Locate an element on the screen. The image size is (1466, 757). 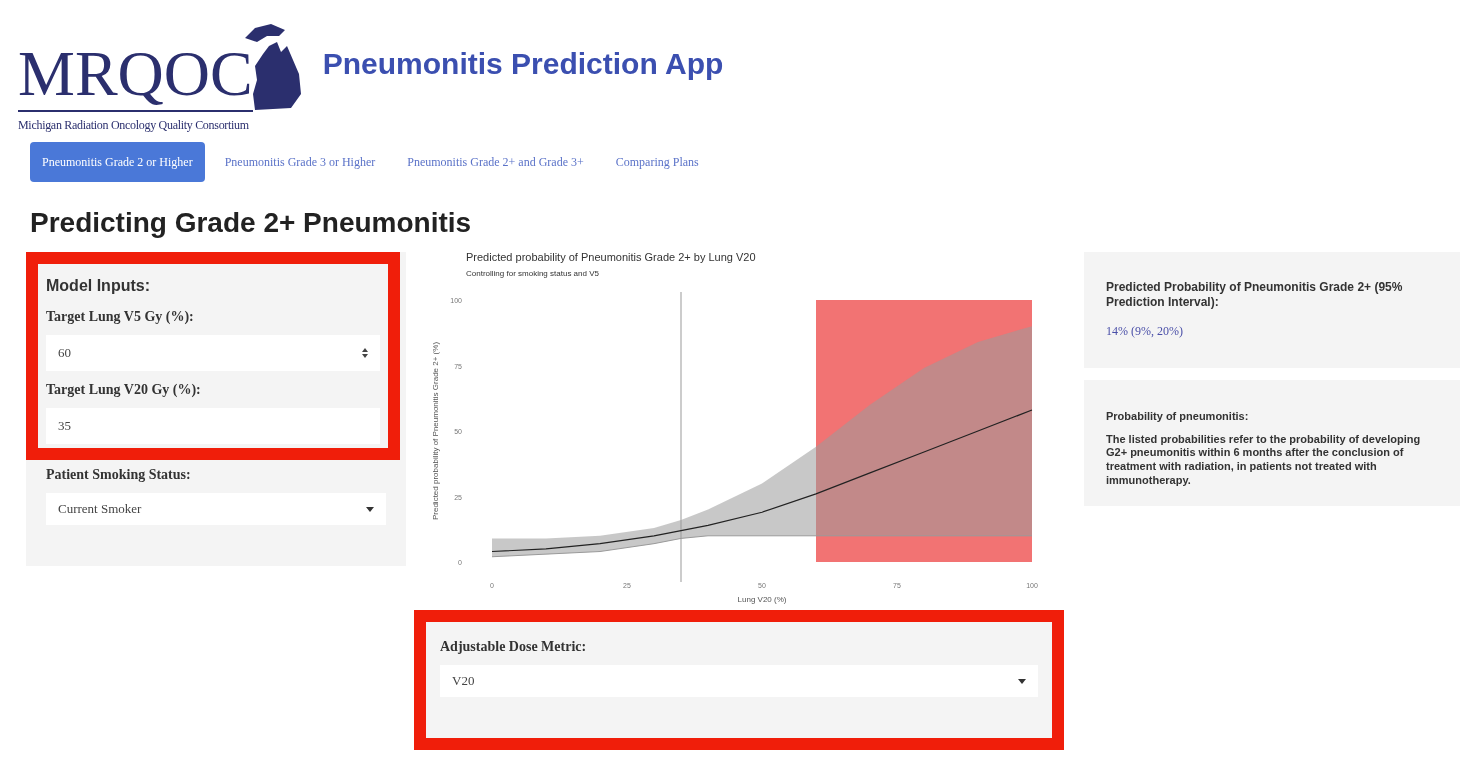
page-heading: Predicting Grade 2+ Pneumonitis is located at coordinates (251, 223).